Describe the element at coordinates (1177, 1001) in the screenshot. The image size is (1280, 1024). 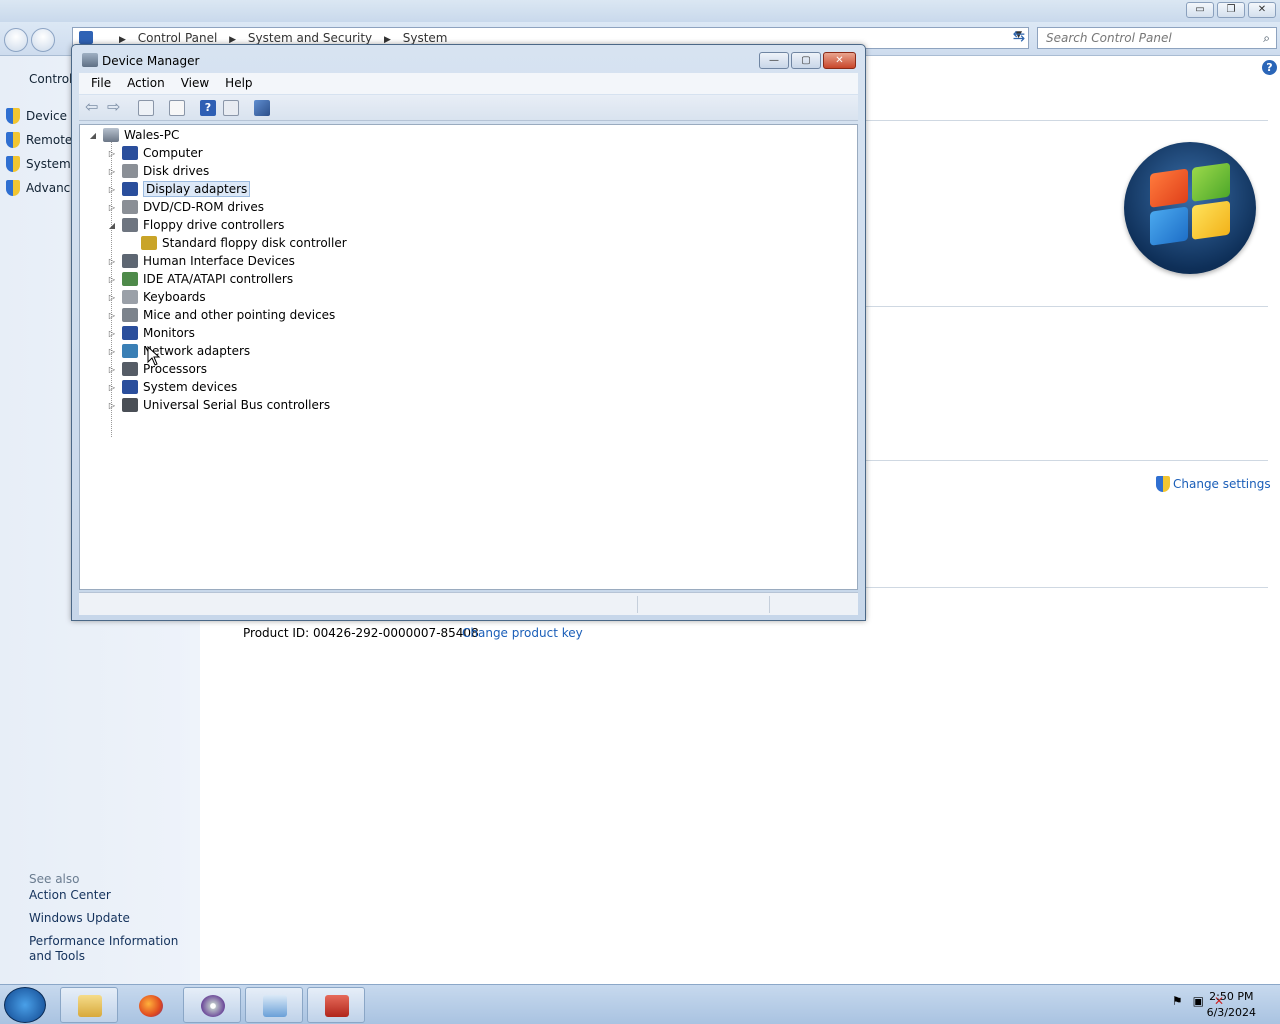
I see `action-center-flag-icon: ⚑` at that location.